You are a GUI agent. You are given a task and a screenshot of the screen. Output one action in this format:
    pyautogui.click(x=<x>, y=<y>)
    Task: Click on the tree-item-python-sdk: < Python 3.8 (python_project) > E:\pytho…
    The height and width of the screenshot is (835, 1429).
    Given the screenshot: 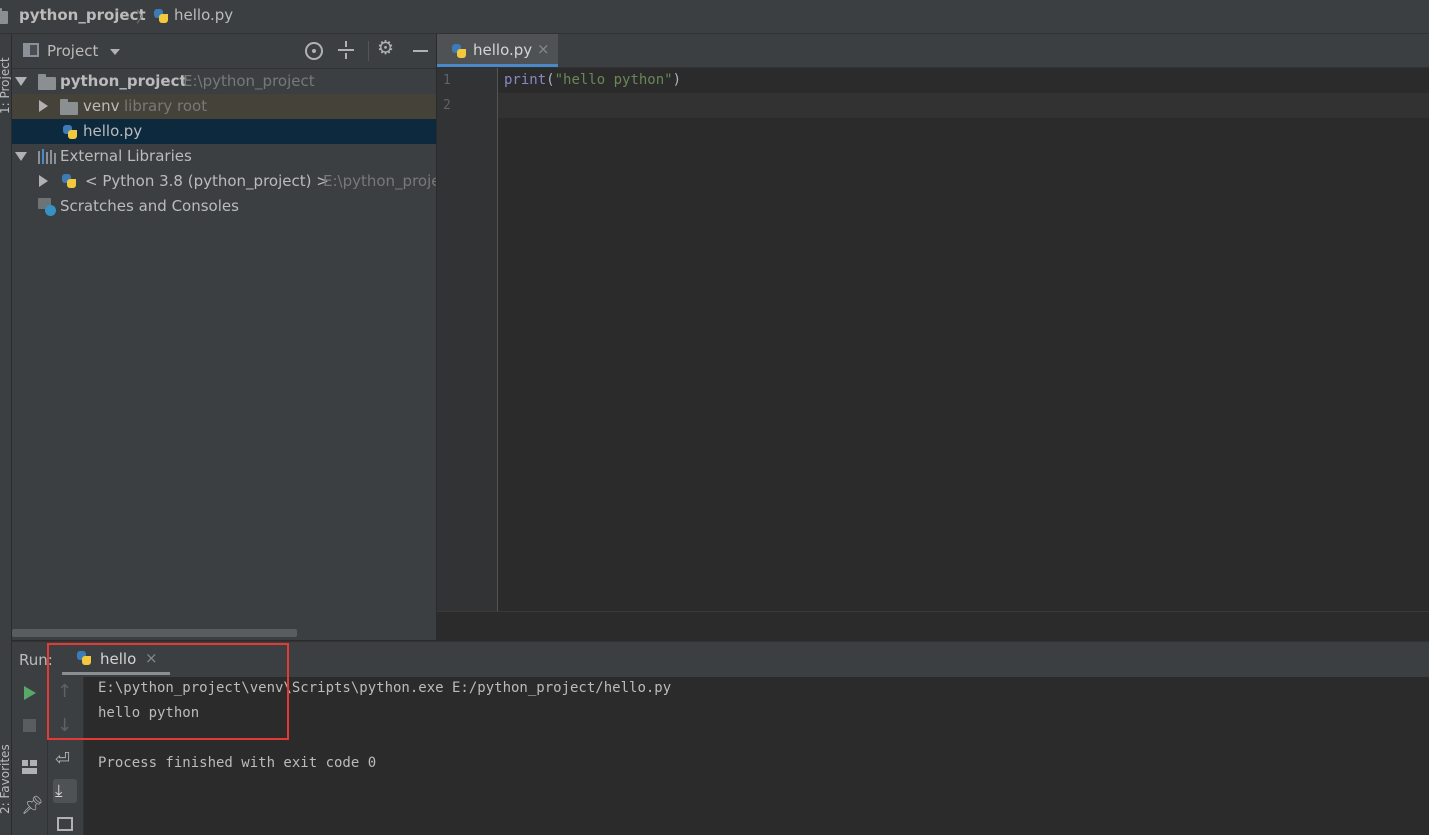 What is the action you would take?
    pyautogui.click(x=224, y=181)
    